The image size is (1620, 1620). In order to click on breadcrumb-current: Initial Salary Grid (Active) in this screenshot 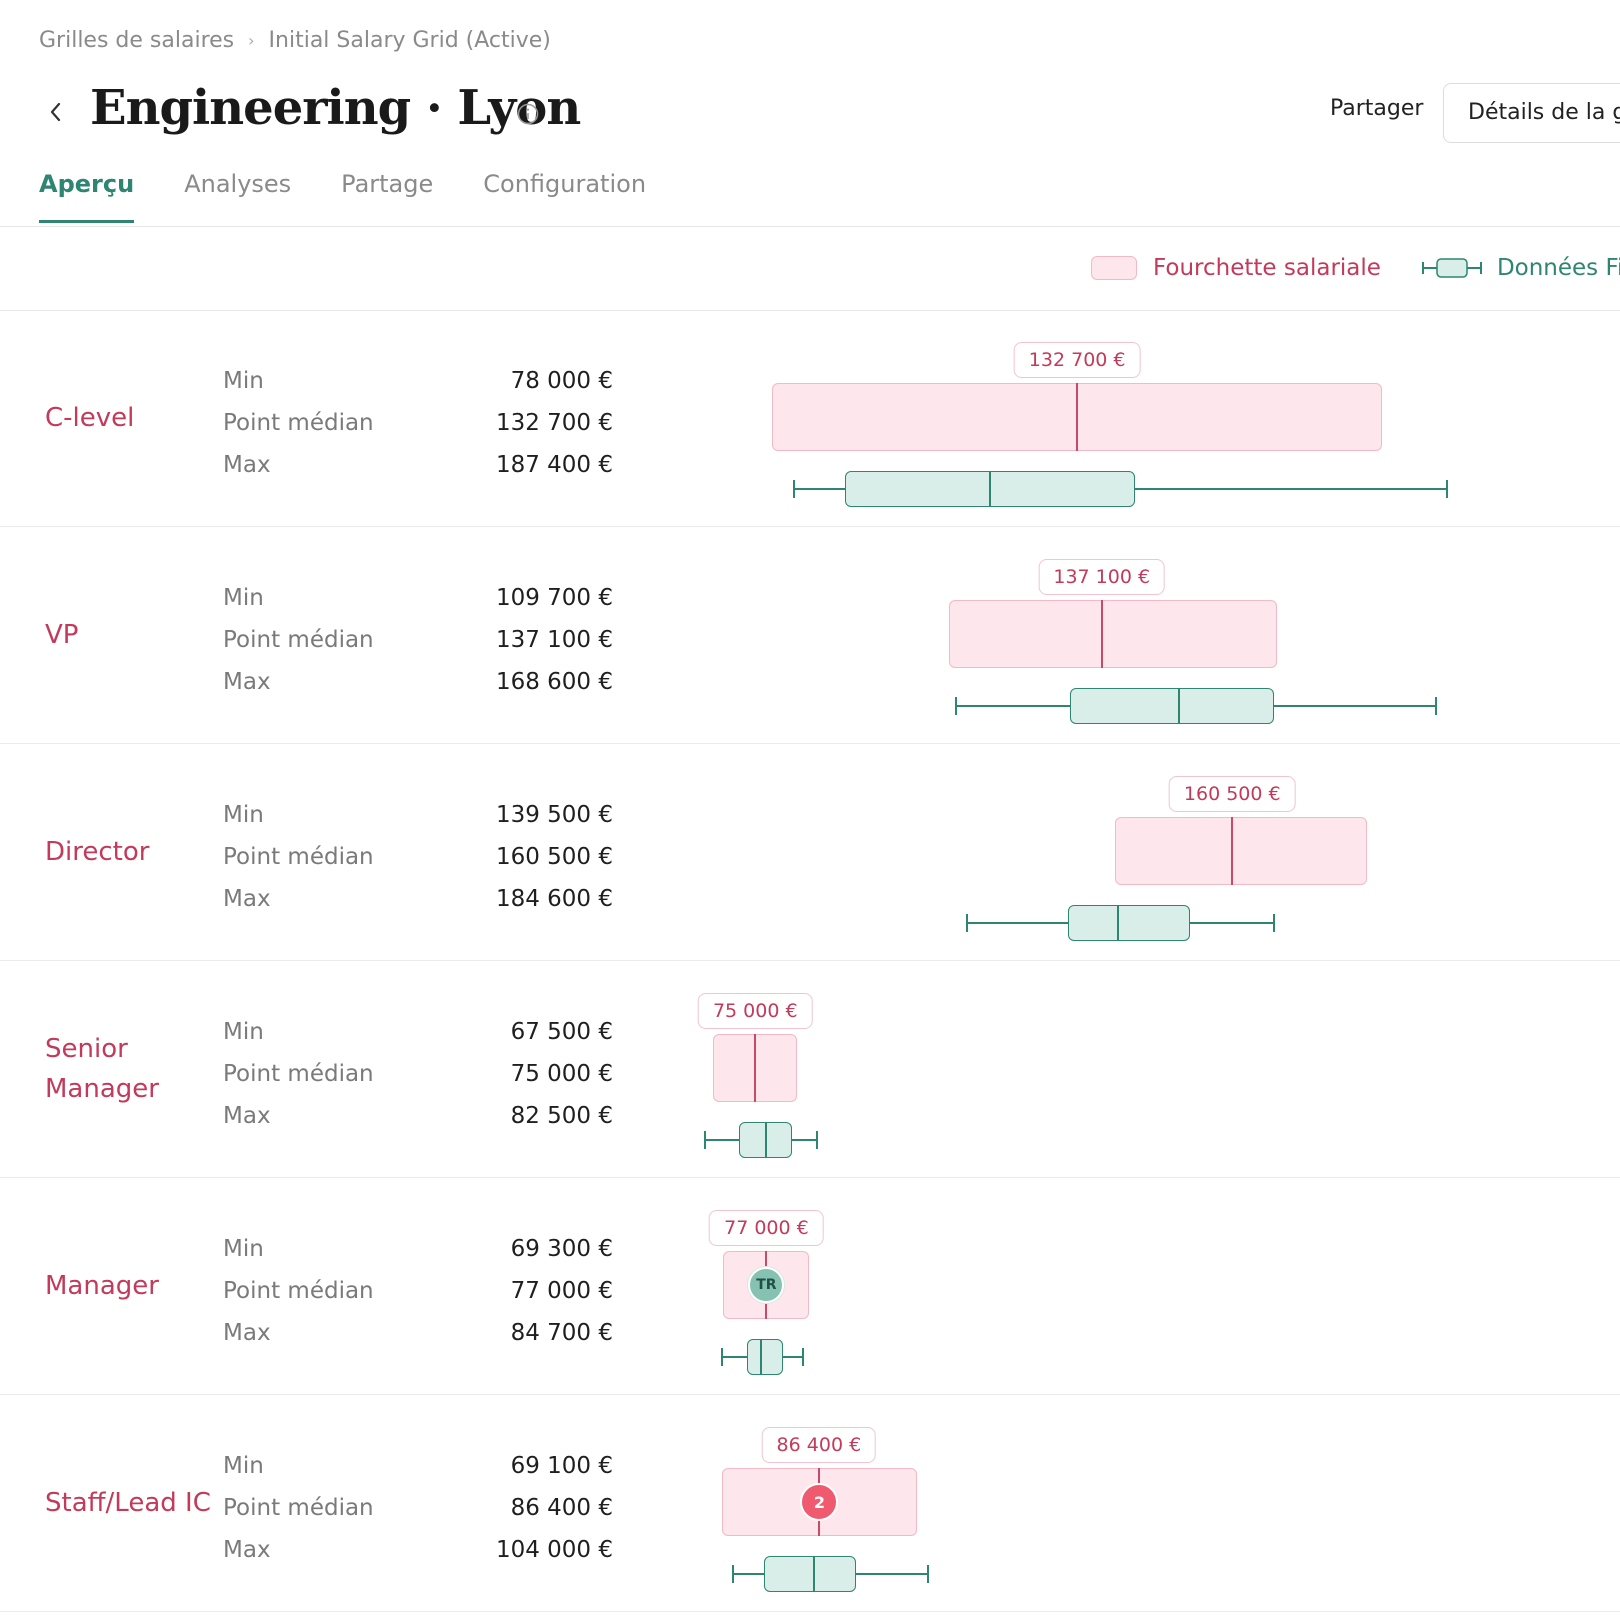, I will do `click(410, 40)`.